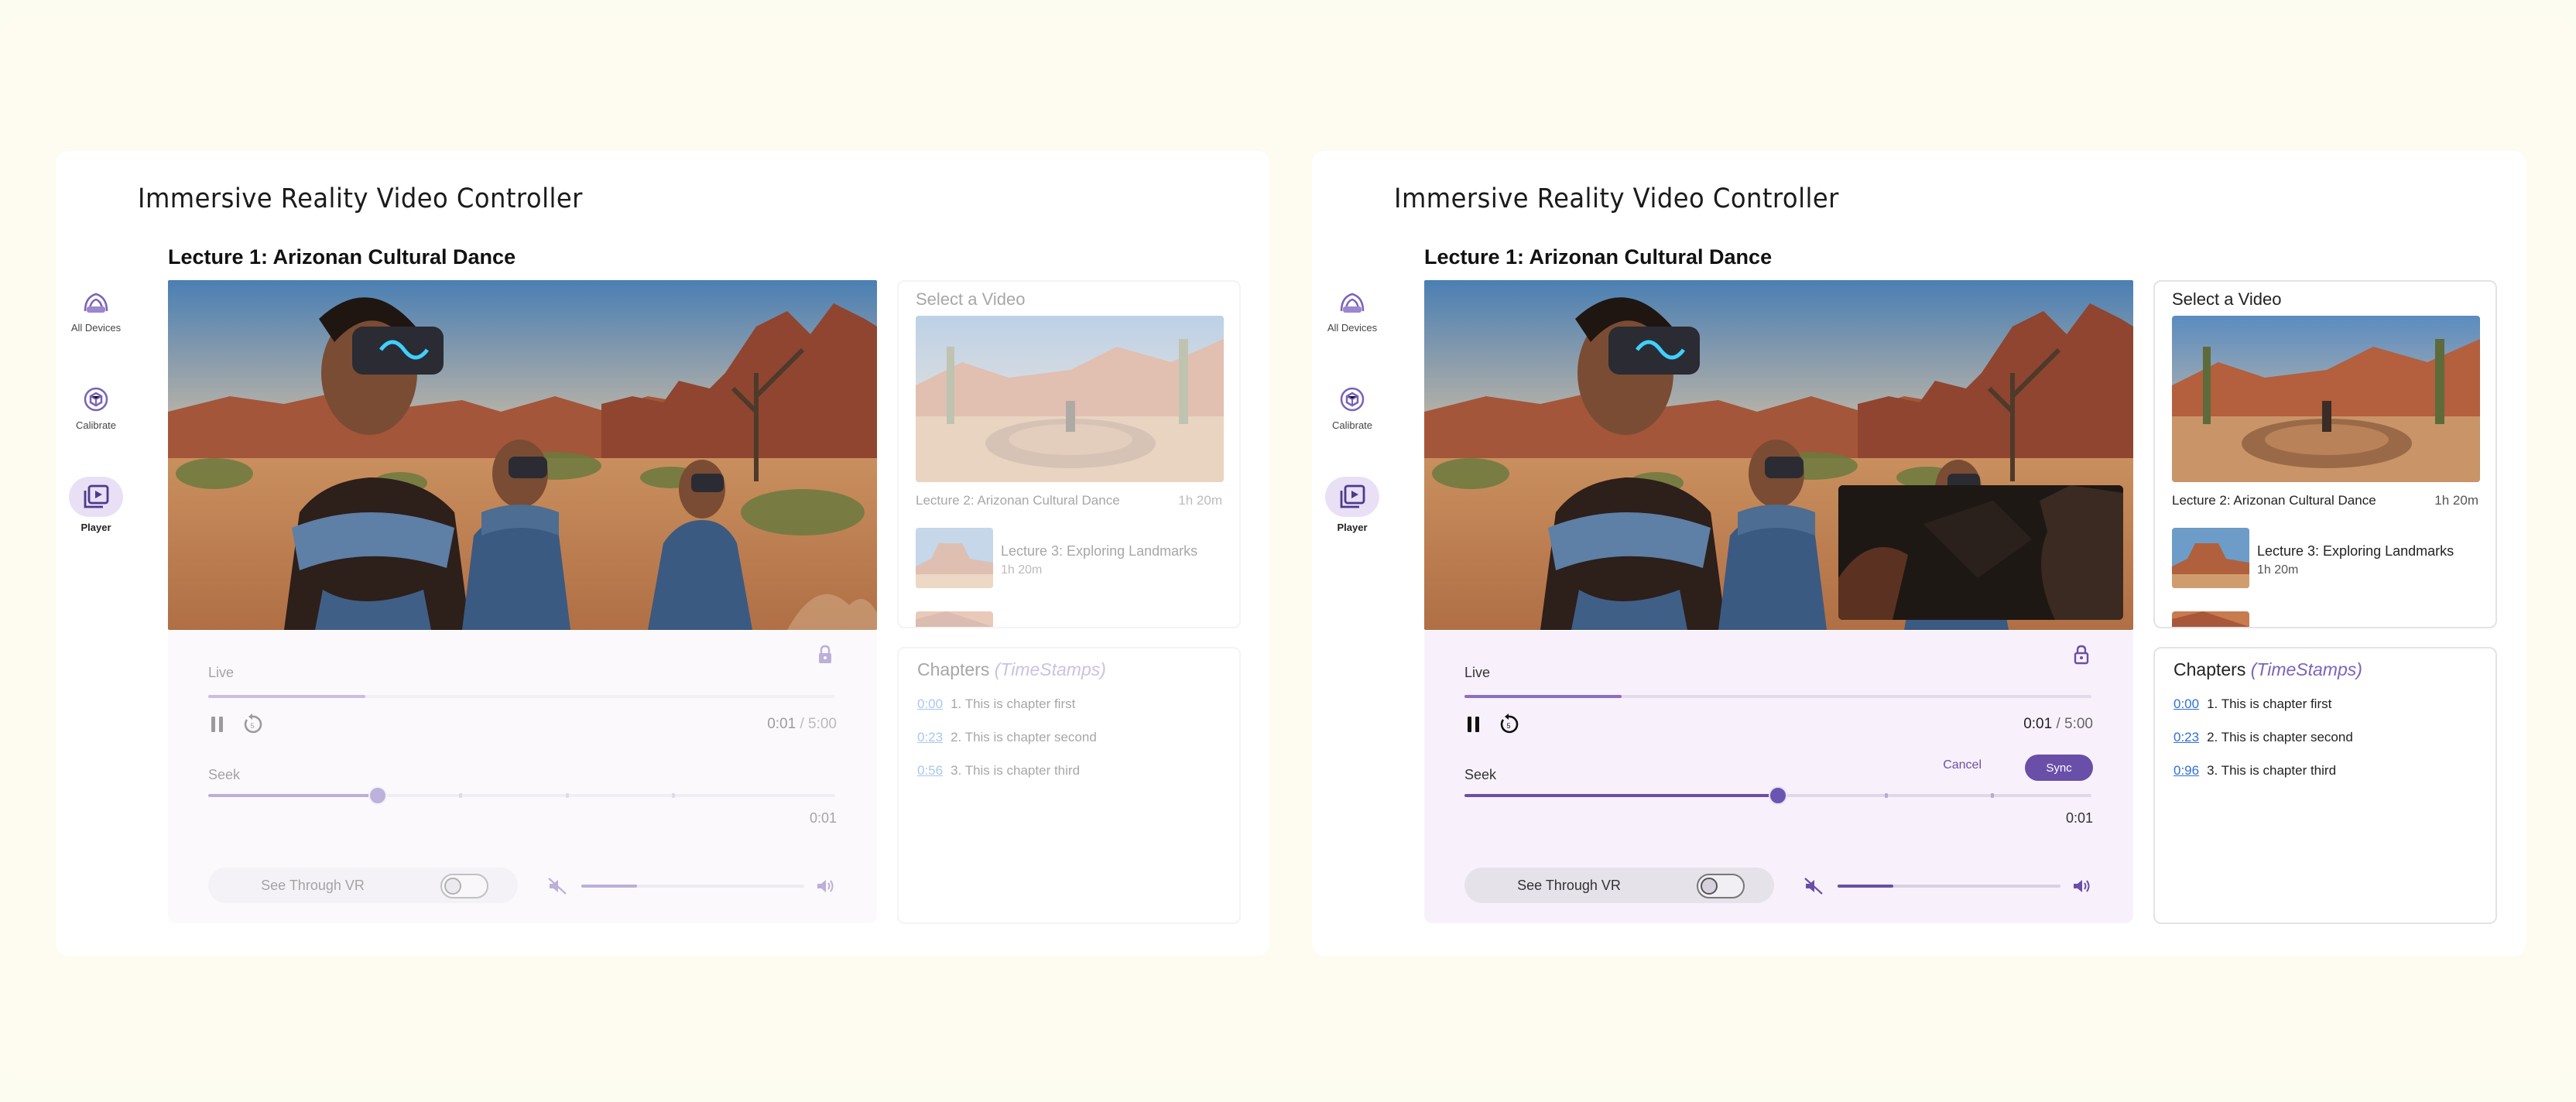  Describe the element at coordinates (930, 770) in the screenshot. I see `chapter-timestamp-link: 0:56` at that location.